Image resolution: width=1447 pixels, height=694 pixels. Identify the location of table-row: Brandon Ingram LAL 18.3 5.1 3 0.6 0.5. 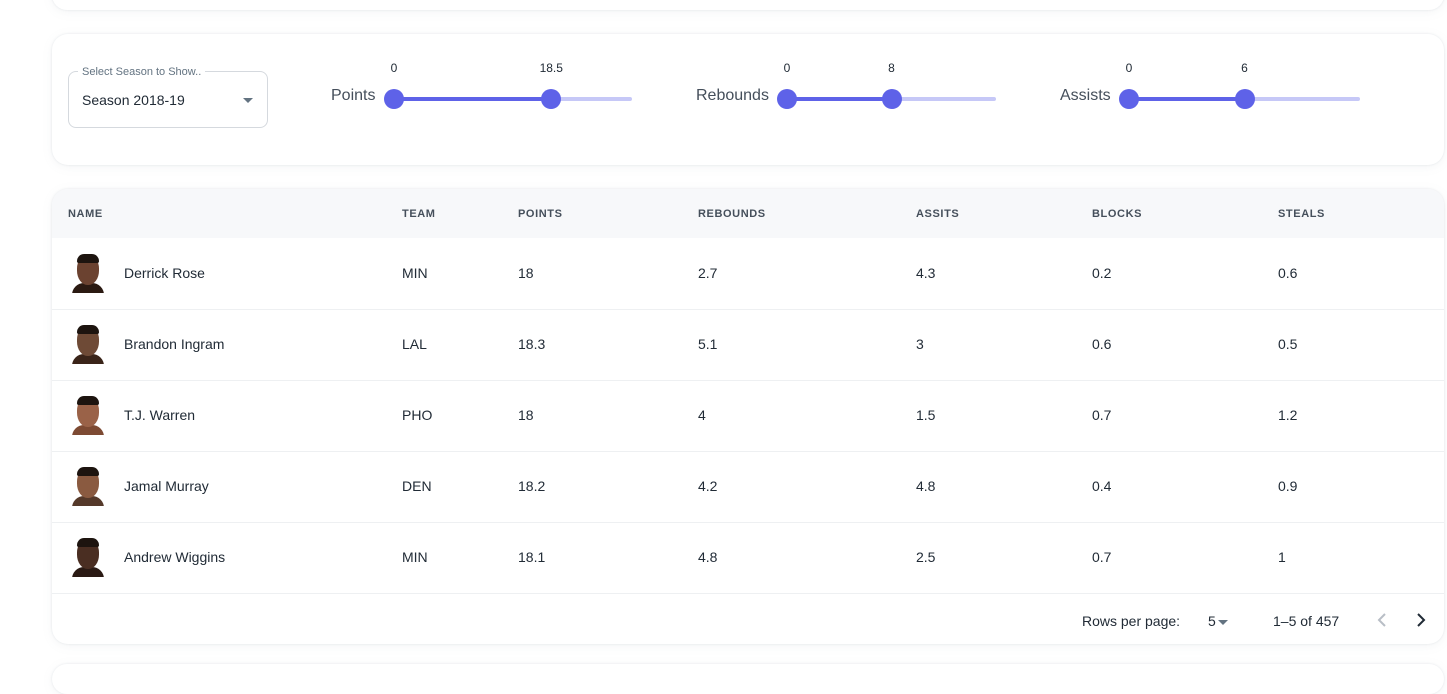
(748, 345).